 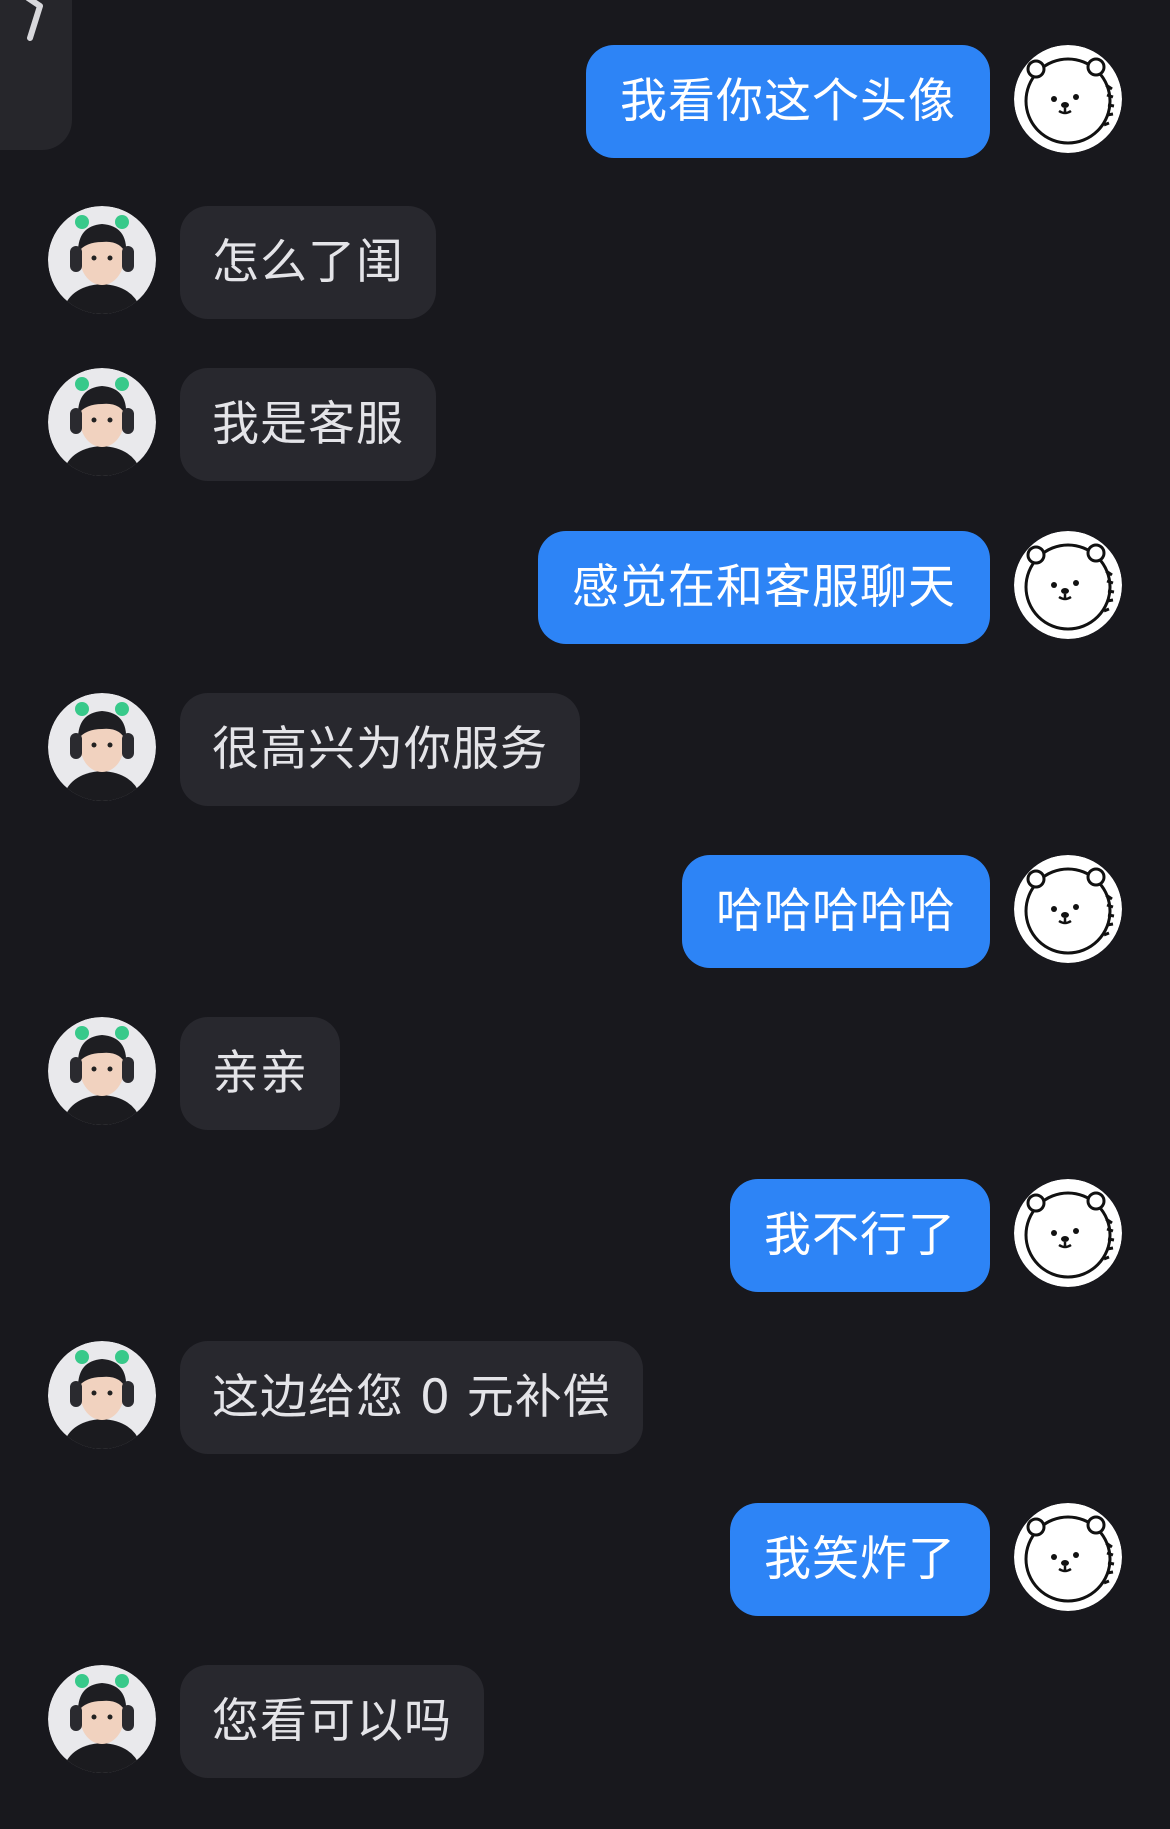 What do you see at coordinates (585, 101) in the screenshot?
I see `message-row: 我看你这个头像` at bounding box center [585, 101].